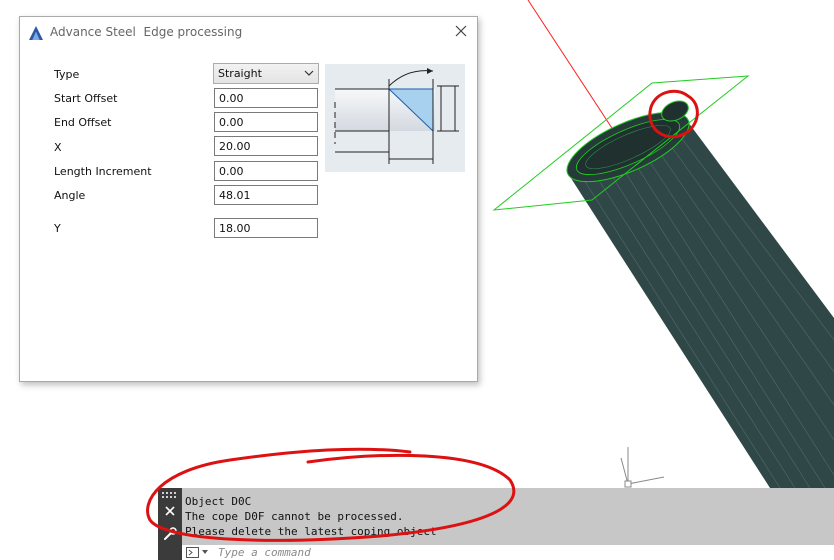 The image size is (834, 560). What do you see at coordinates (266, 146) in the screenshot?
I see `x-input: 20.00` at bounding box center [266, 146].